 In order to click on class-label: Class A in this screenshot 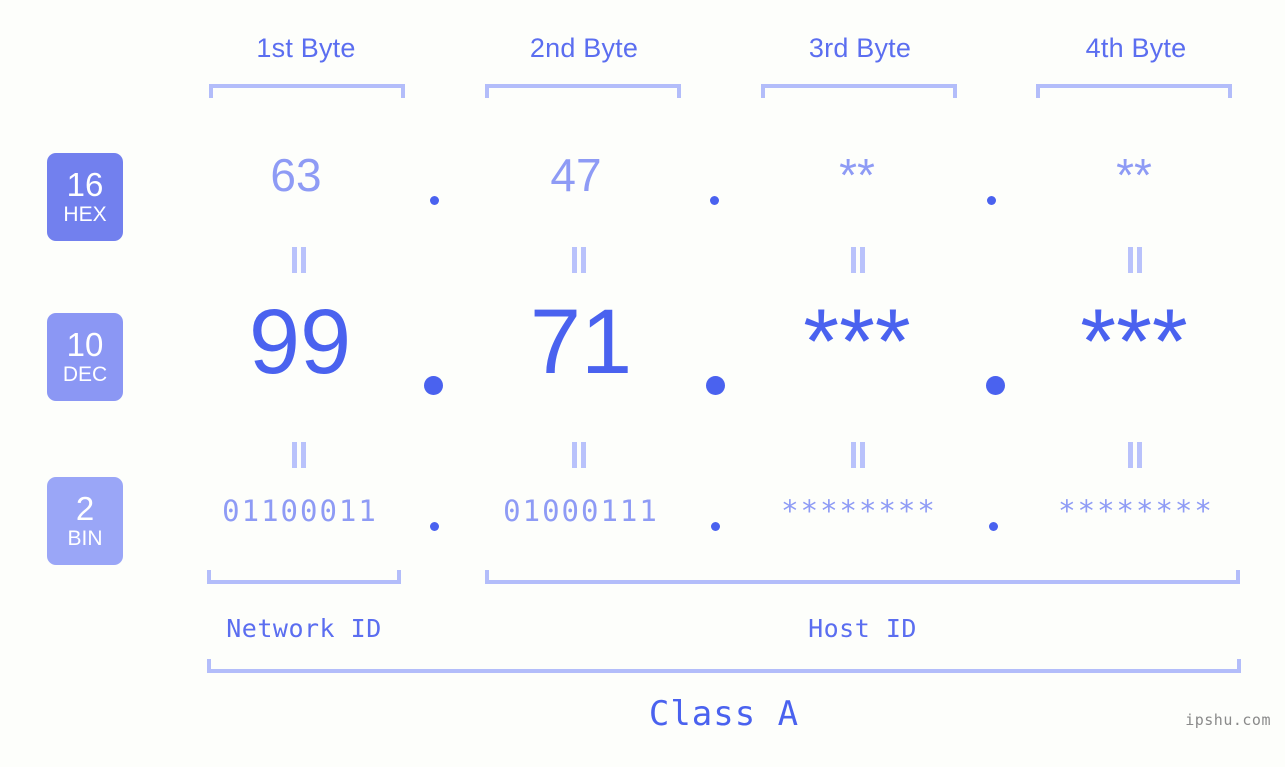, I will do `click(724, 714)`.